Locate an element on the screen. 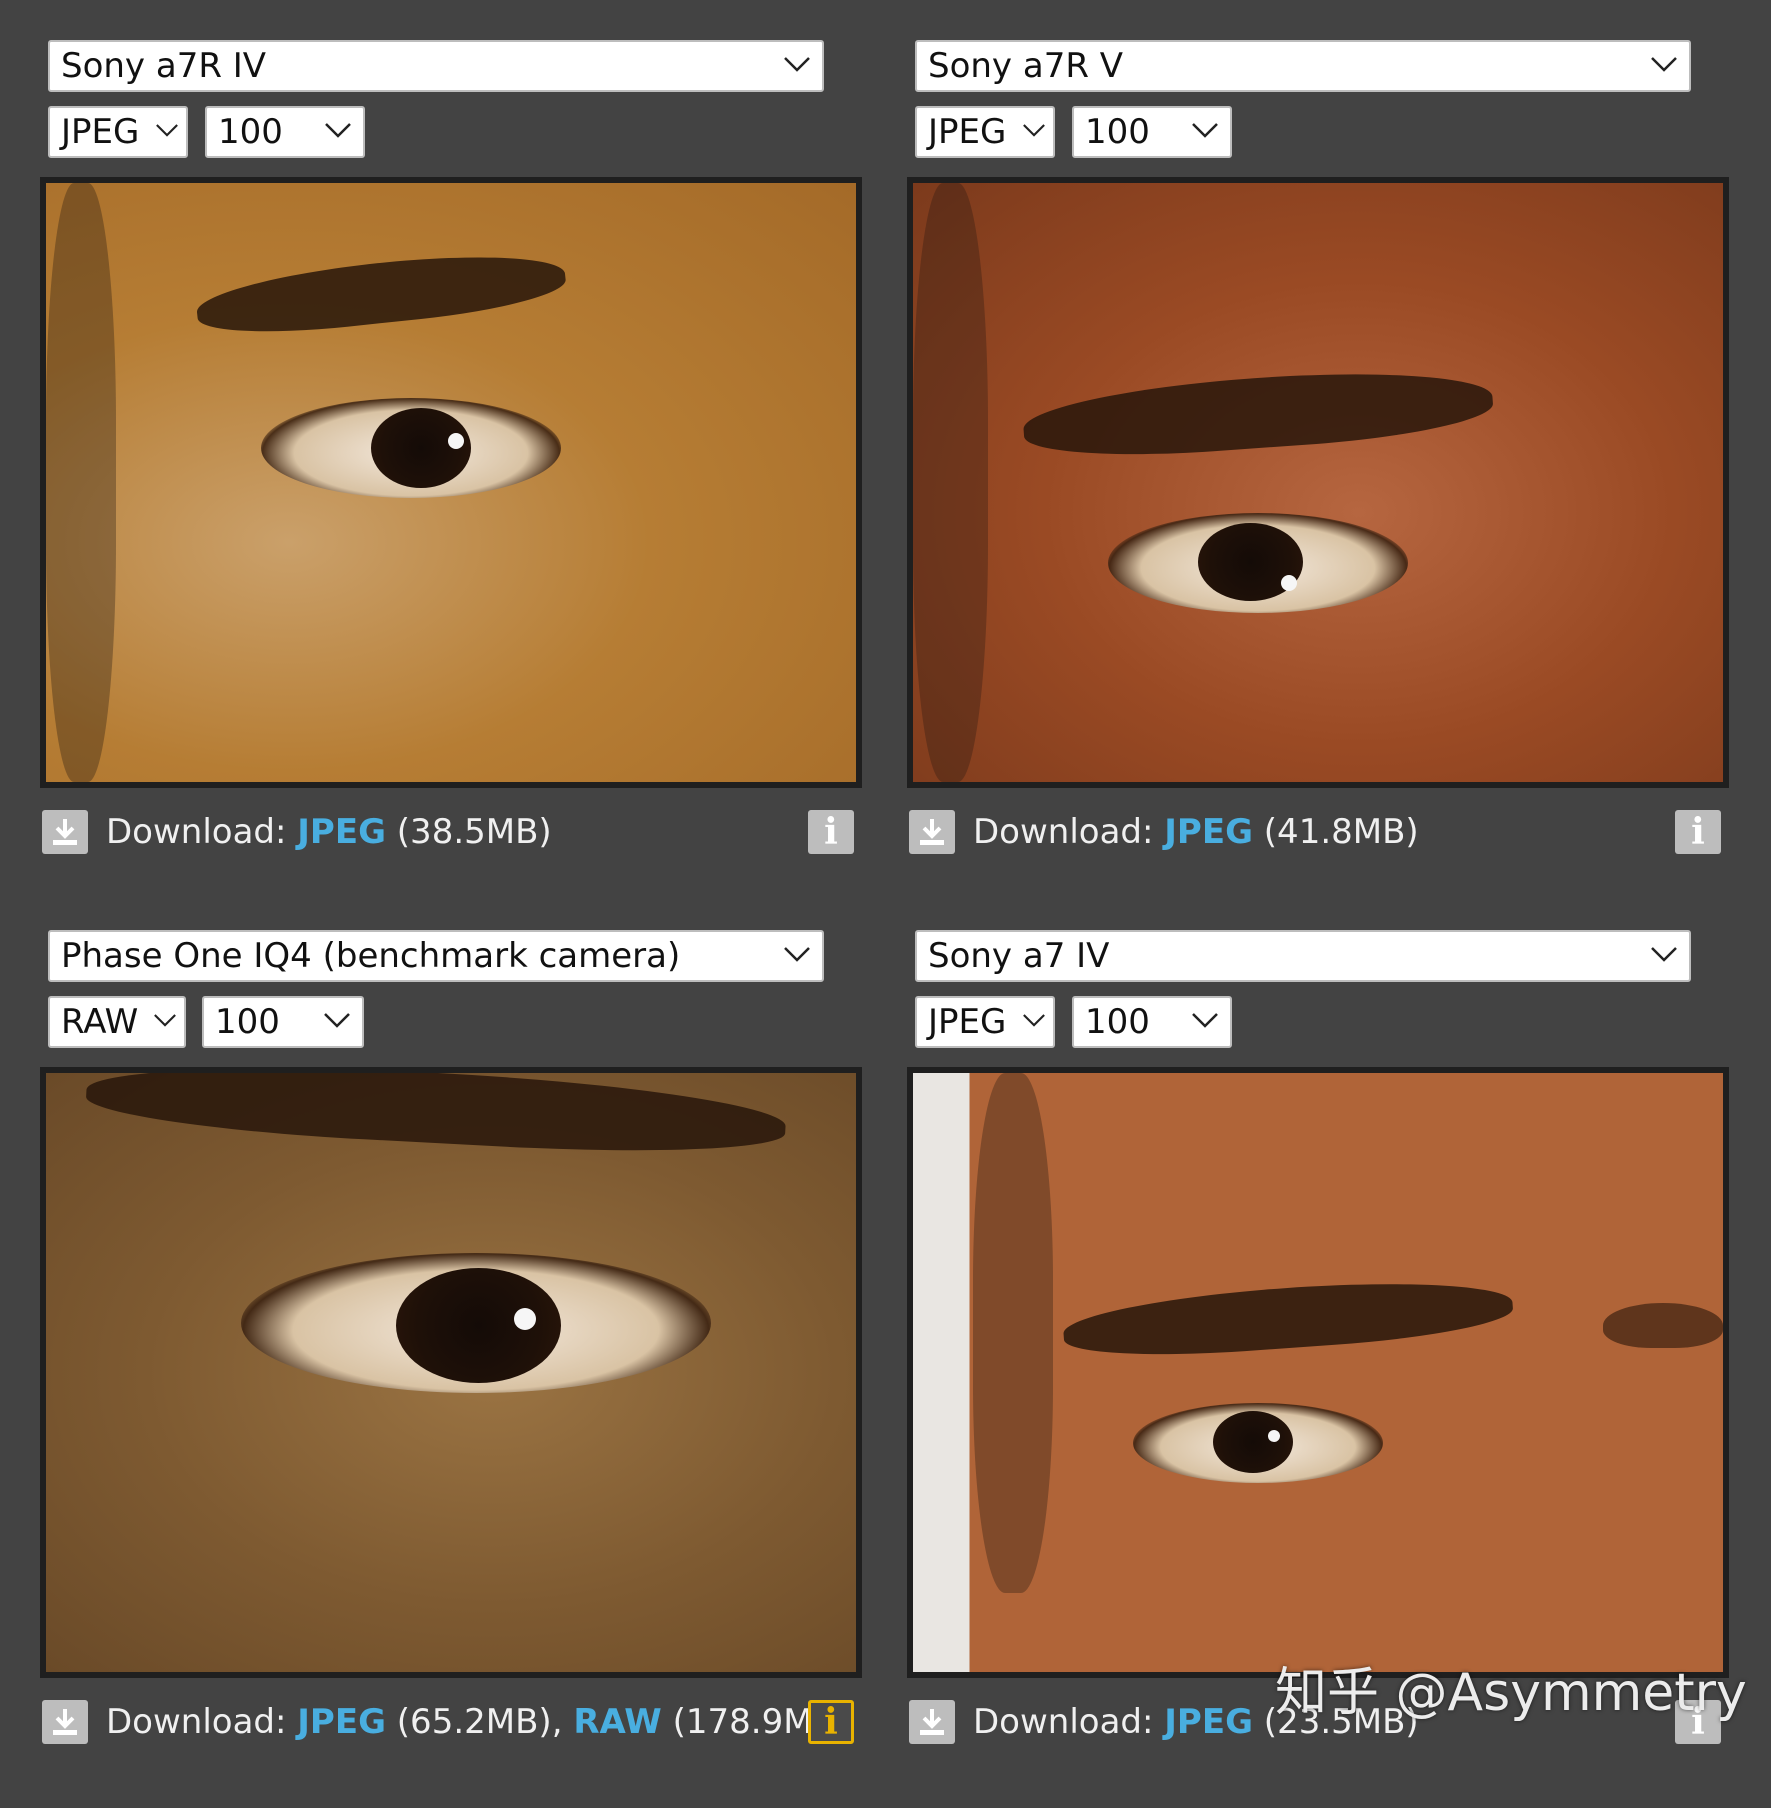 Image resolution: width=1771 pixels, height=1808 pixels. download-bar: Download: JPEG (65.2MB), RAW (178.9MB) i is located at coordinates (451, 1722).